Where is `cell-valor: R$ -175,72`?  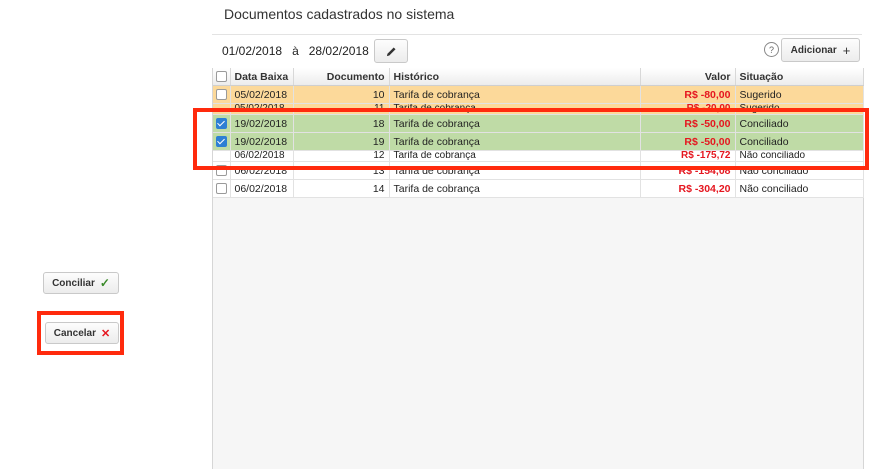
cell-valor: R$ -175,72 is located at coordinates (688, 156).